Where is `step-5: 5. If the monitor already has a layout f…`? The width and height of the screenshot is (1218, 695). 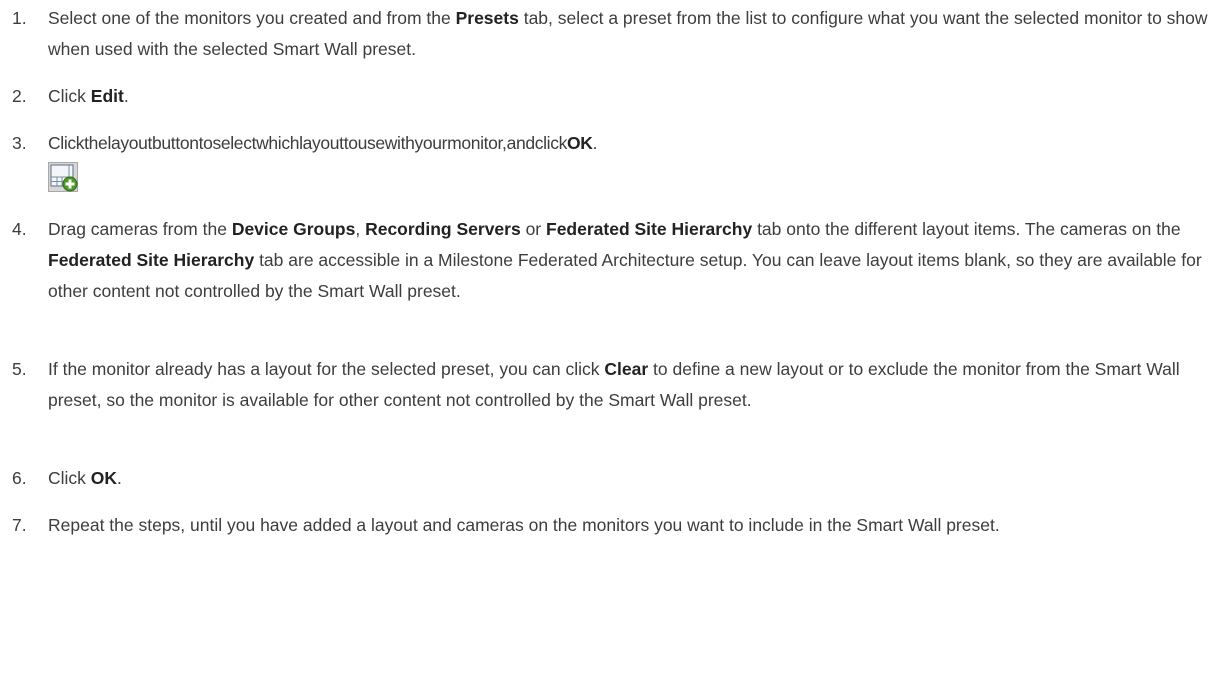 step-5: 5. If the monitor already has a layout f… is located at coordinates (609, 400).